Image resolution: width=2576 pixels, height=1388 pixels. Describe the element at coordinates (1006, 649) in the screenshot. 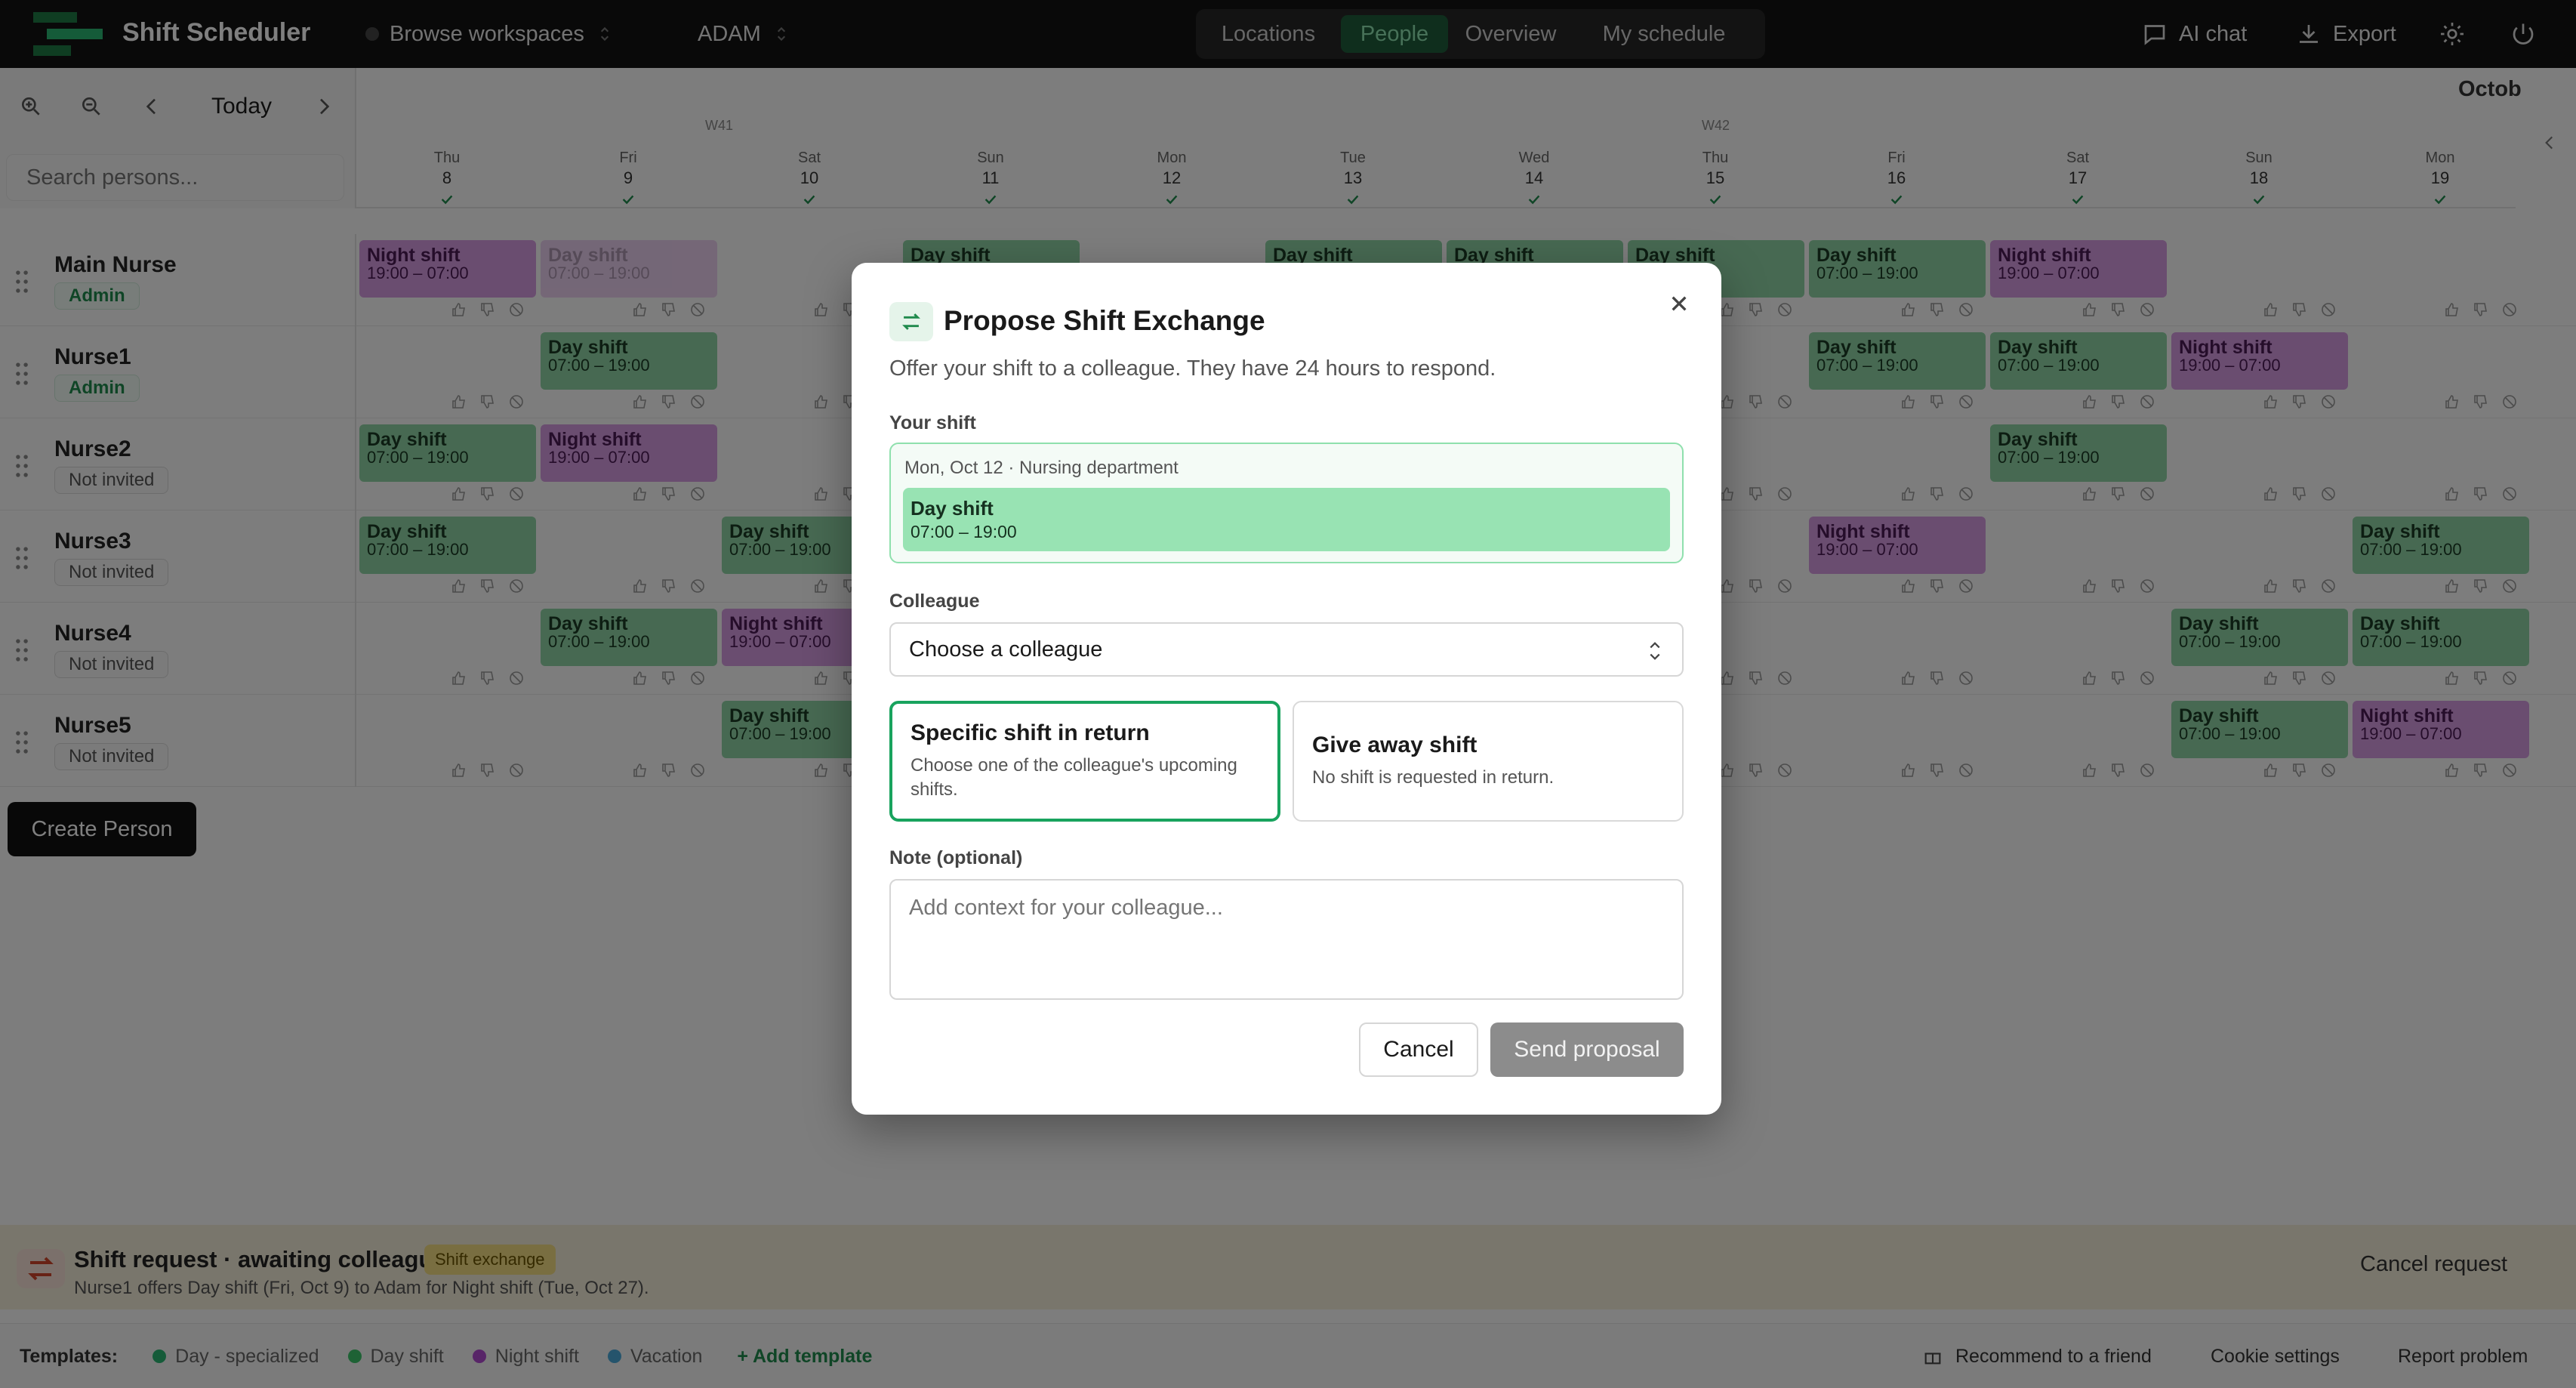

I see `colleague-select-value: Choose a colleague` at that location.